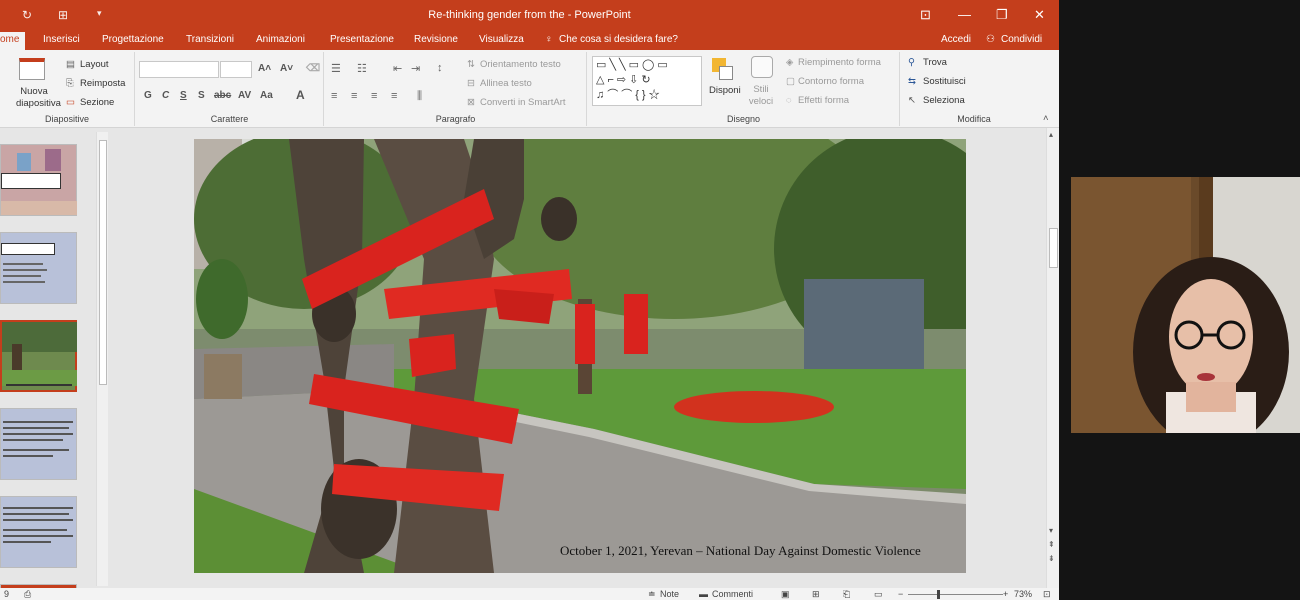 Image resolution: width=1300 pixels, height=600 pixels. I want to click on thumbnails-scroll-thumb, so click(103, 262).